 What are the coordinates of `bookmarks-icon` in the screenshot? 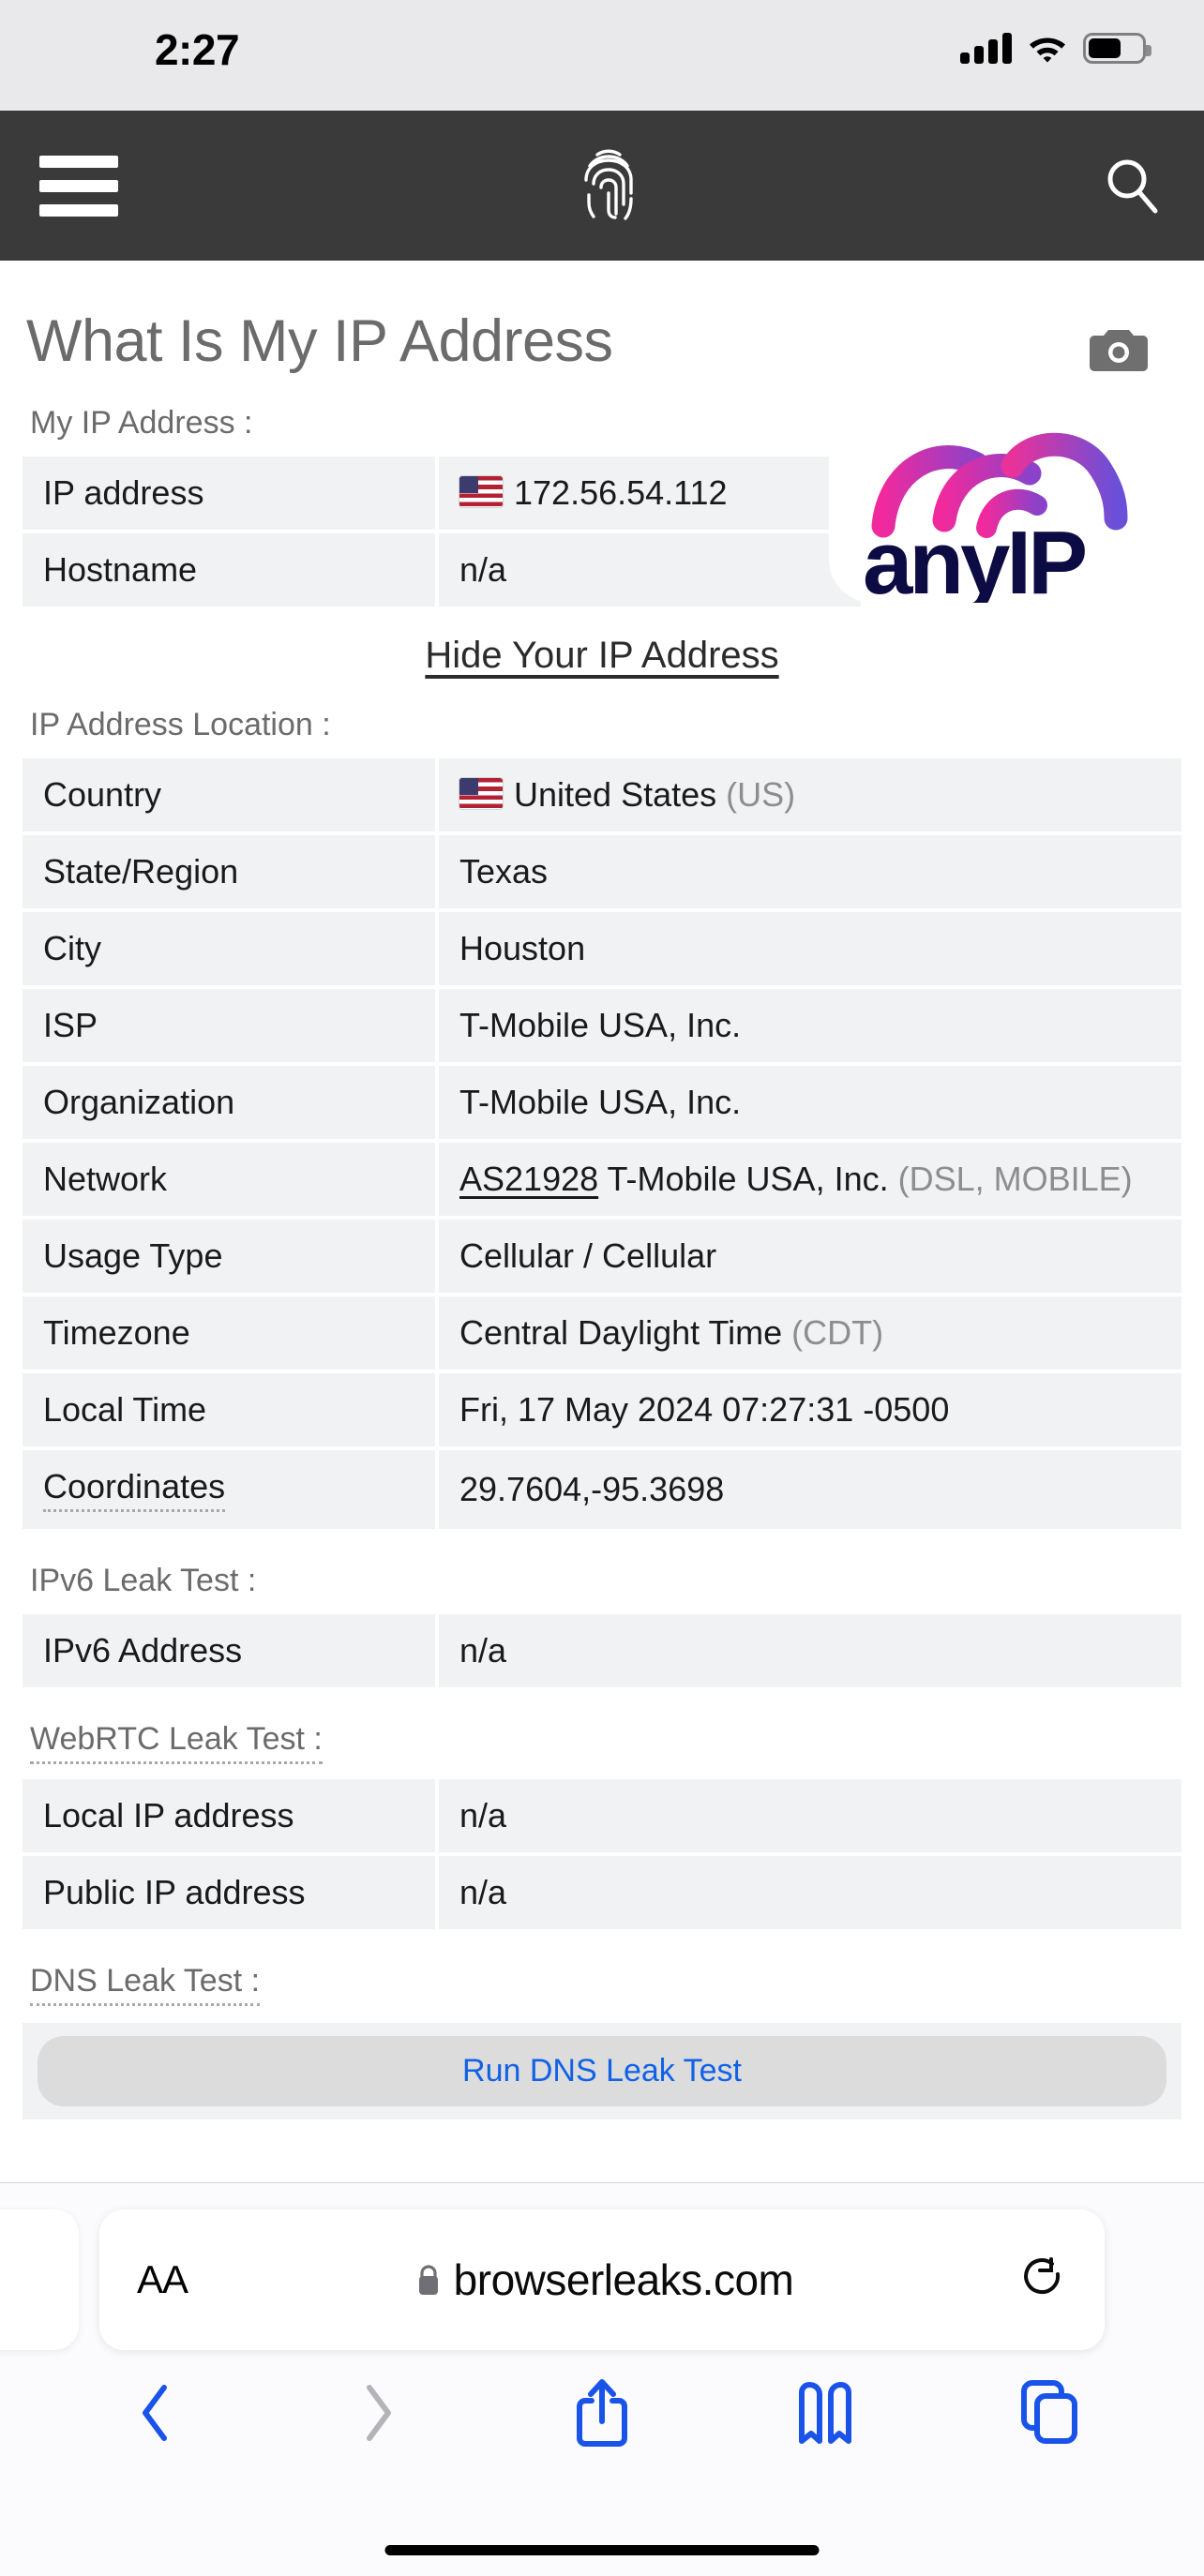 It's located at (825, 2412).